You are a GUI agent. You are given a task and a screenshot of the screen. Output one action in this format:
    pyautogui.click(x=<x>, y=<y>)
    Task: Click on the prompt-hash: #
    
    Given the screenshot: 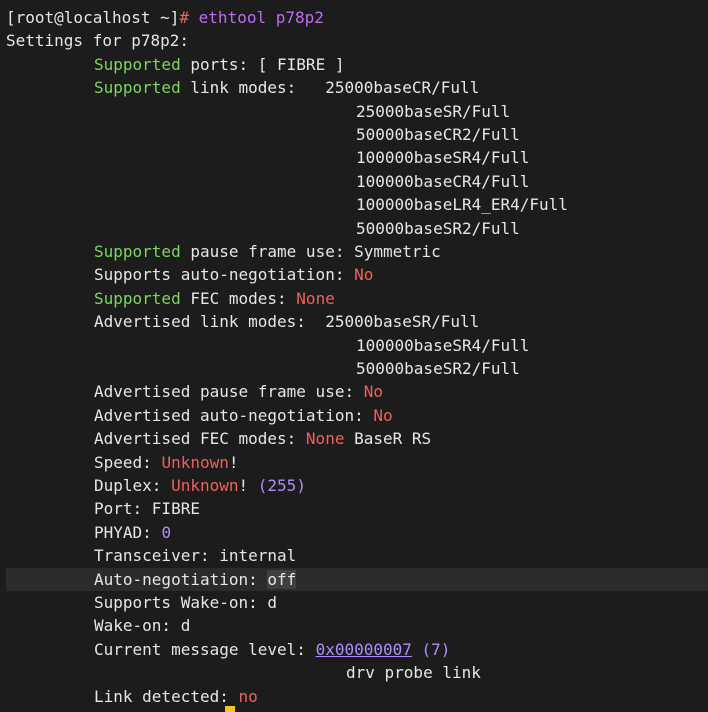 What is the action you would take?
    pyautogui.click(x=184, y=17)
    